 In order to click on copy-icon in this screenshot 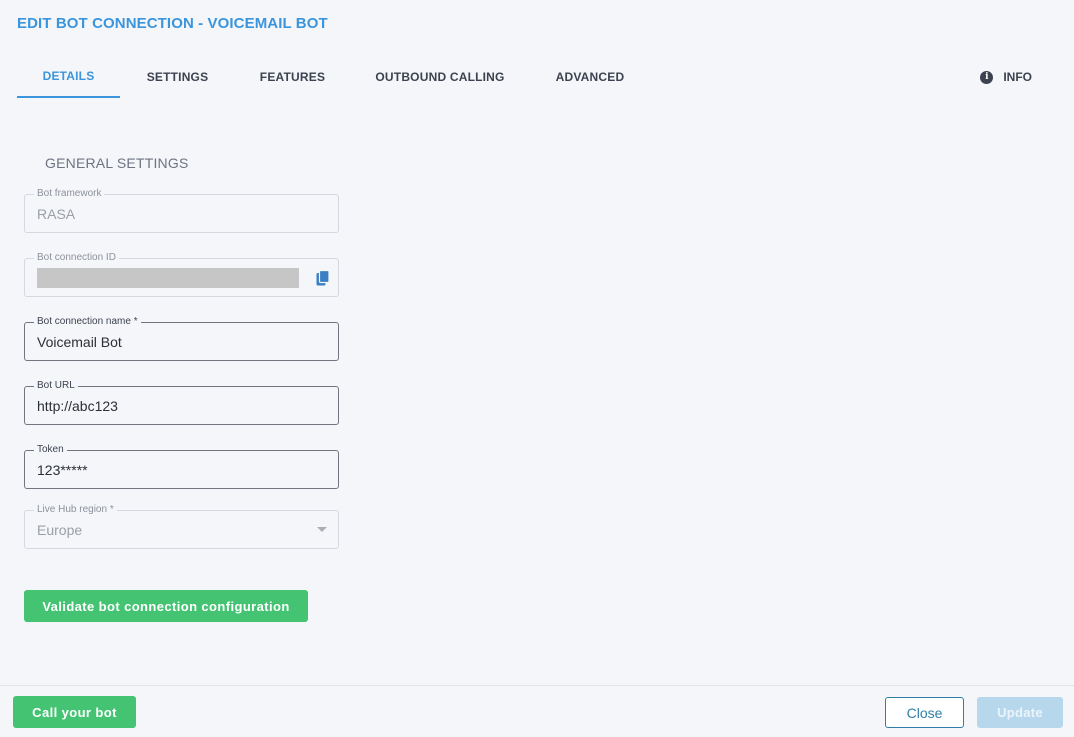, I will do `click(323, 278)`.